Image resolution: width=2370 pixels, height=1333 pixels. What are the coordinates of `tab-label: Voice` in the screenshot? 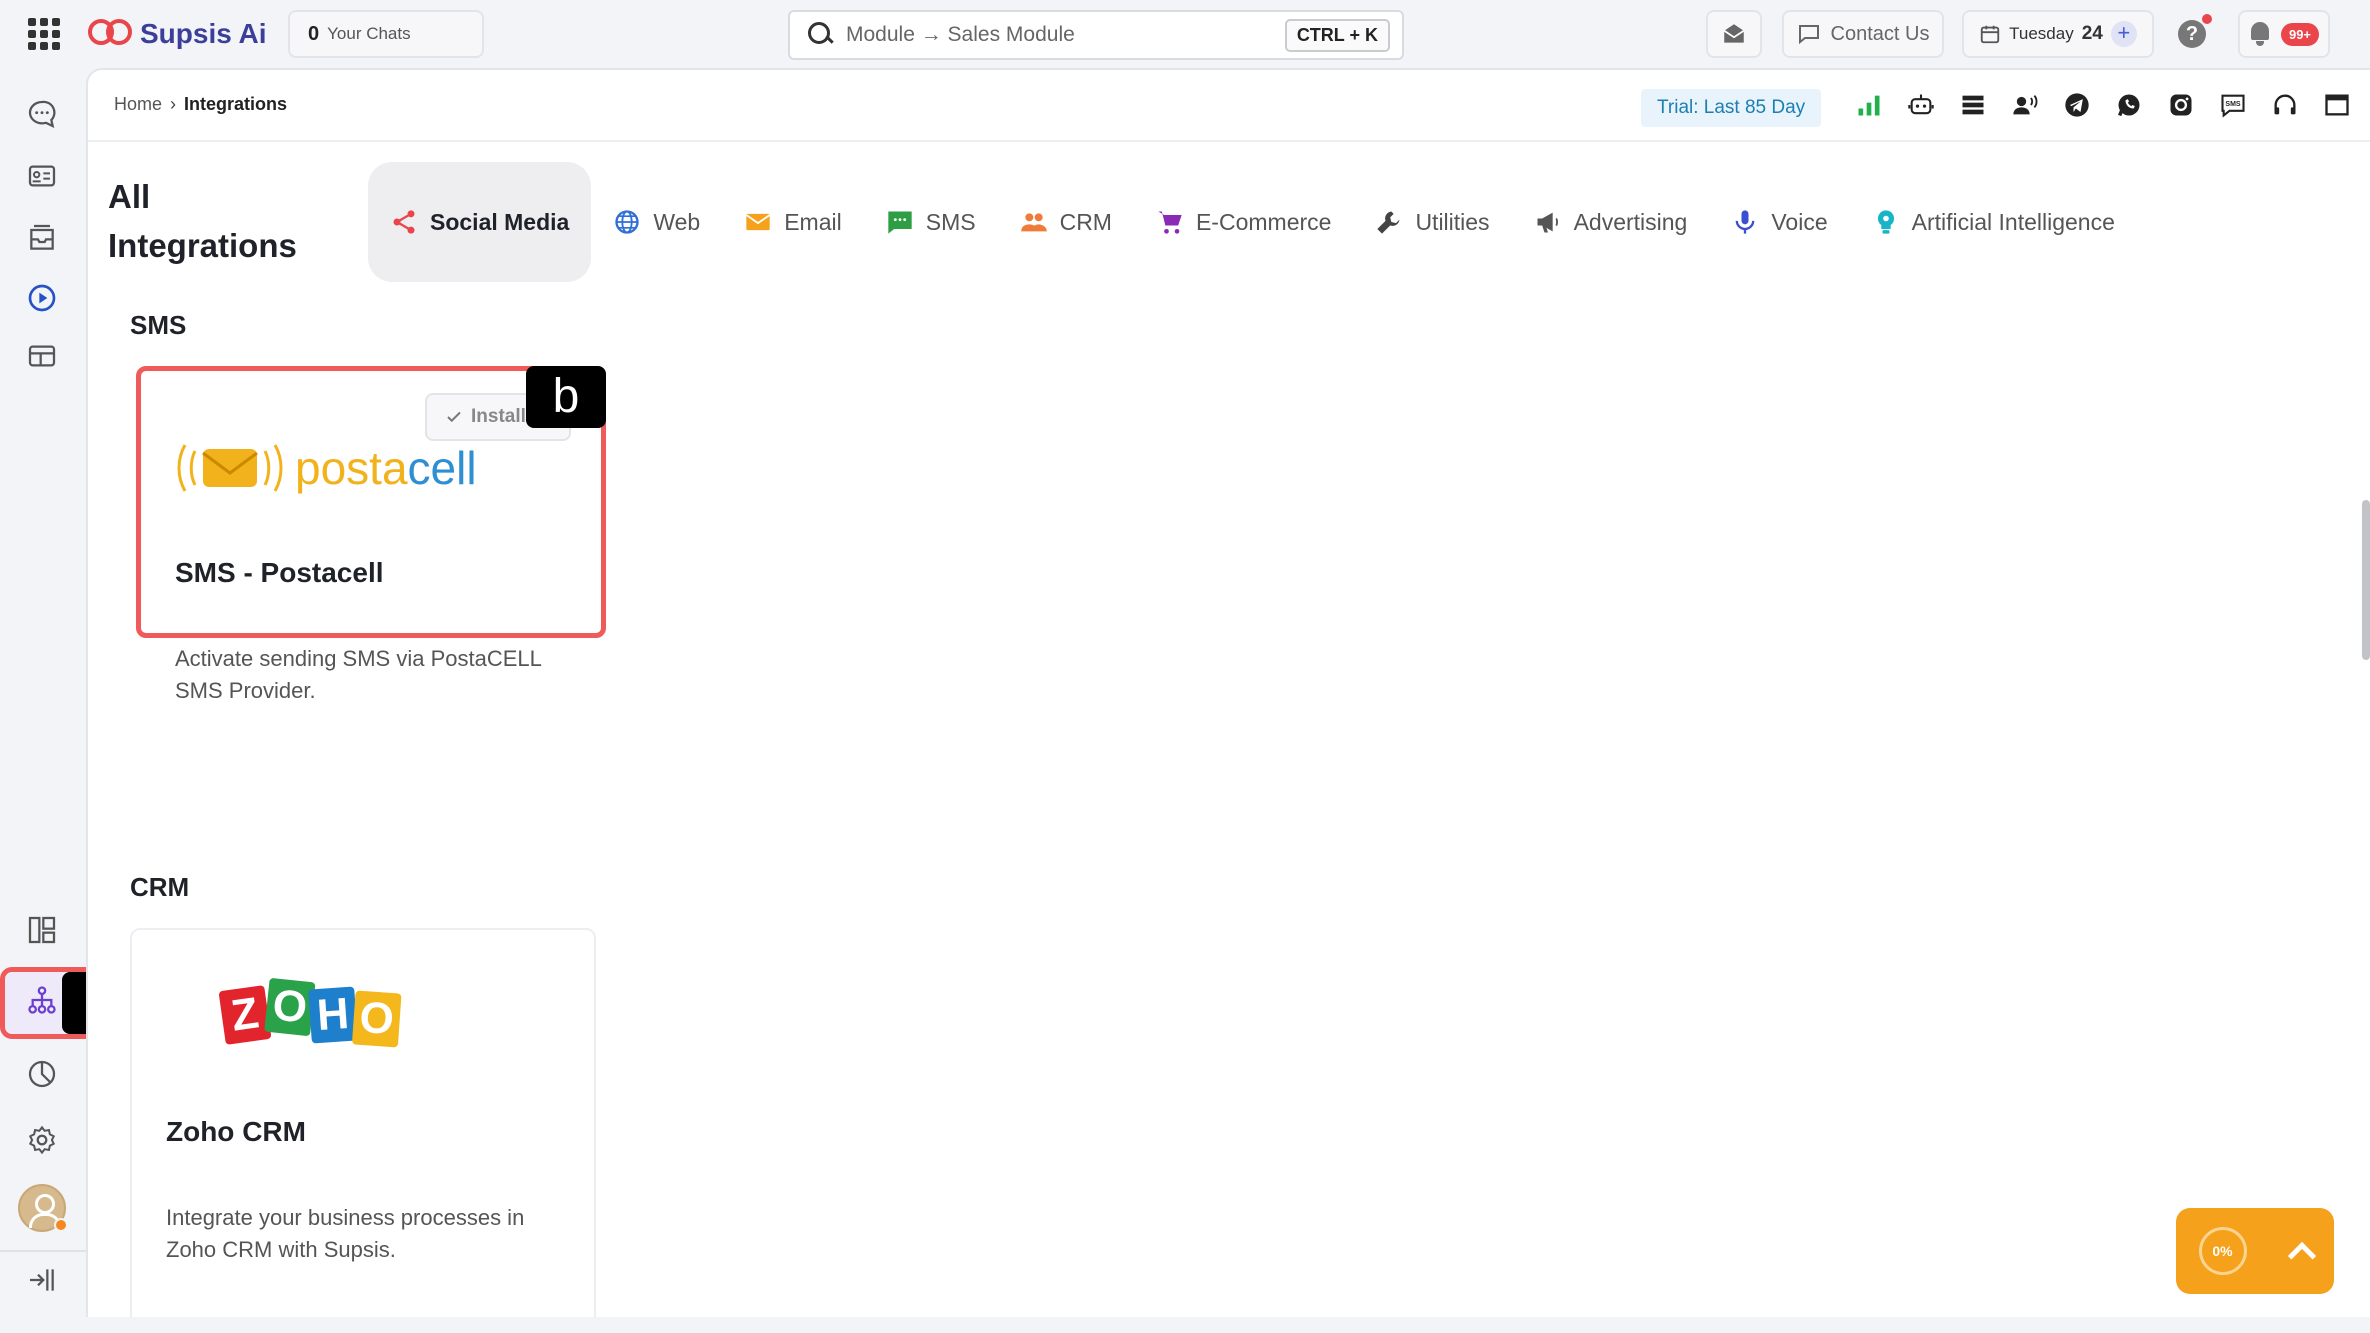 It's located at (1799, 221).